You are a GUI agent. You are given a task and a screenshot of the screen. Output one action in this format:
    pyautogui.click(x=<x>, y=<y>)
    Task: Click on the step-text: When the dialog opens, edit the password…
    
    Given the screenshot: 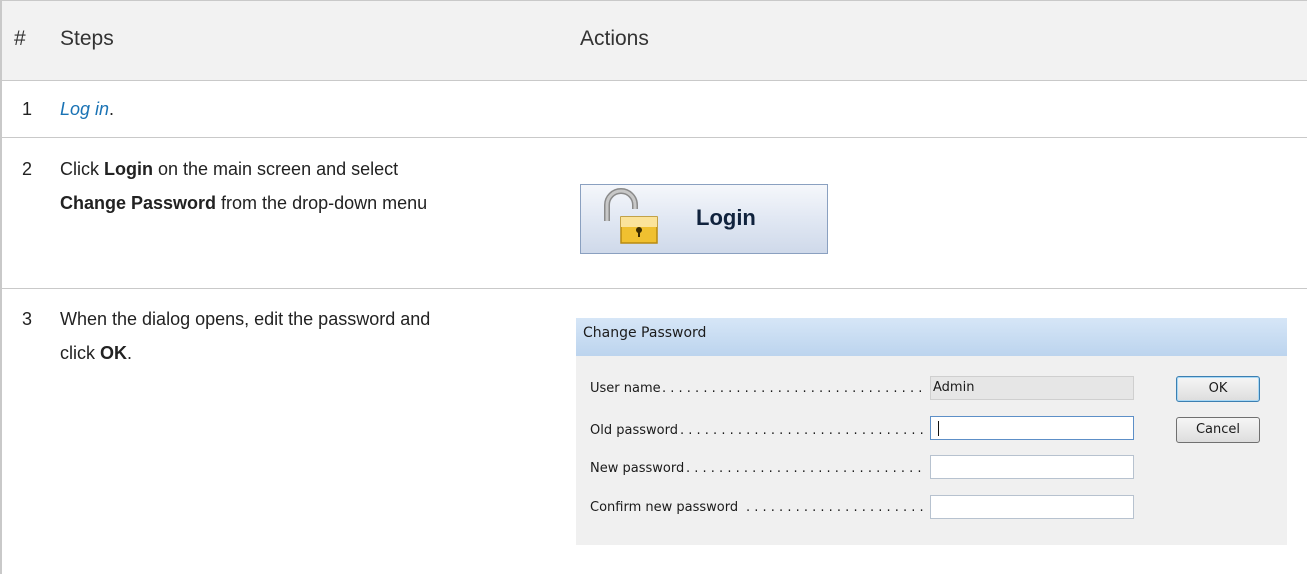 What is the action you would take?
    pyautogui.click(x=245, y=319)
    